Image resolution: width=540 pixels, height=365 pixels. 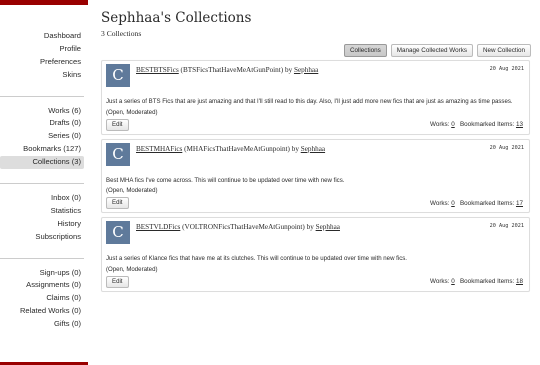 What do you see at coordinates (519, 124) in the screenshot?
I see `bookmarked-count-link: 13` at bounding box center [519, 124].